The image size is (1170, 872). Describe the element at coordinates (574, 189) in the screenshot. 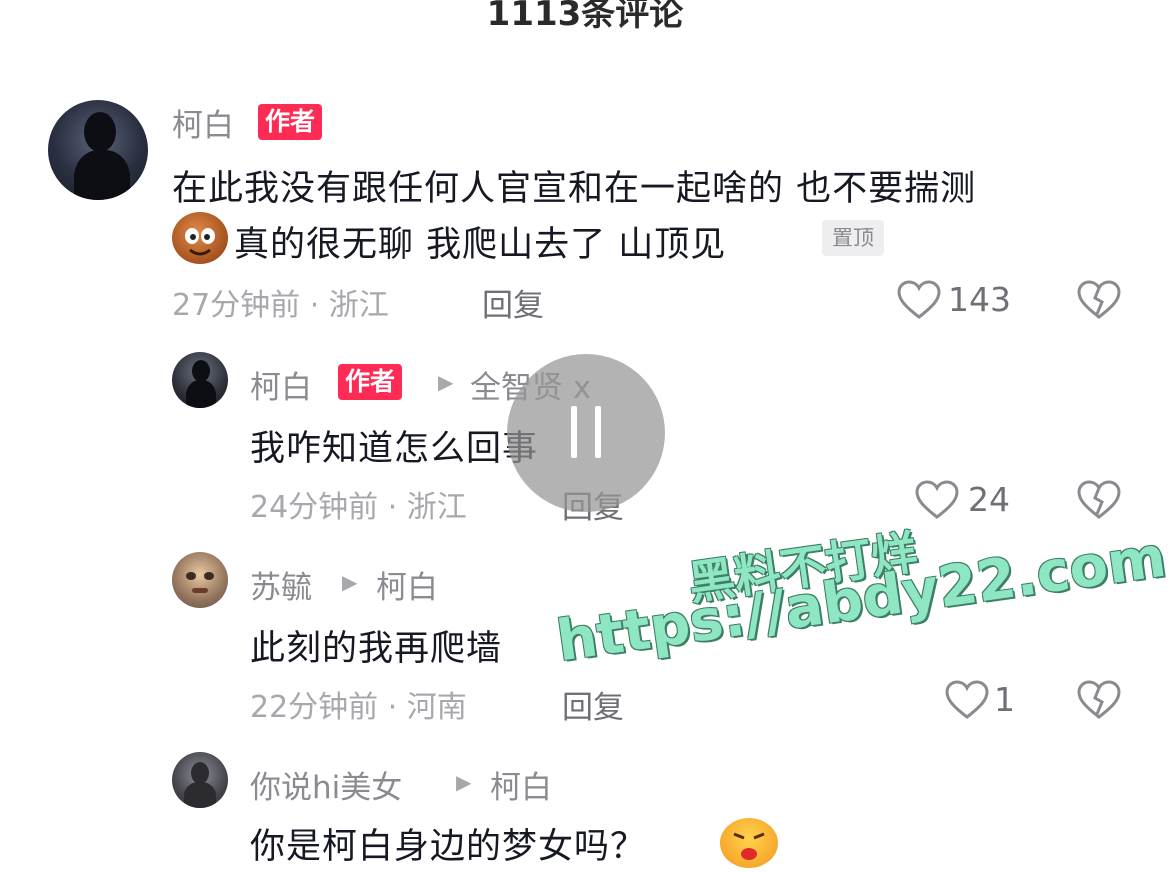

I see `comment-text: 在此我没有跟任何人官宣和在一起啥的 也不要揣测` at that location.